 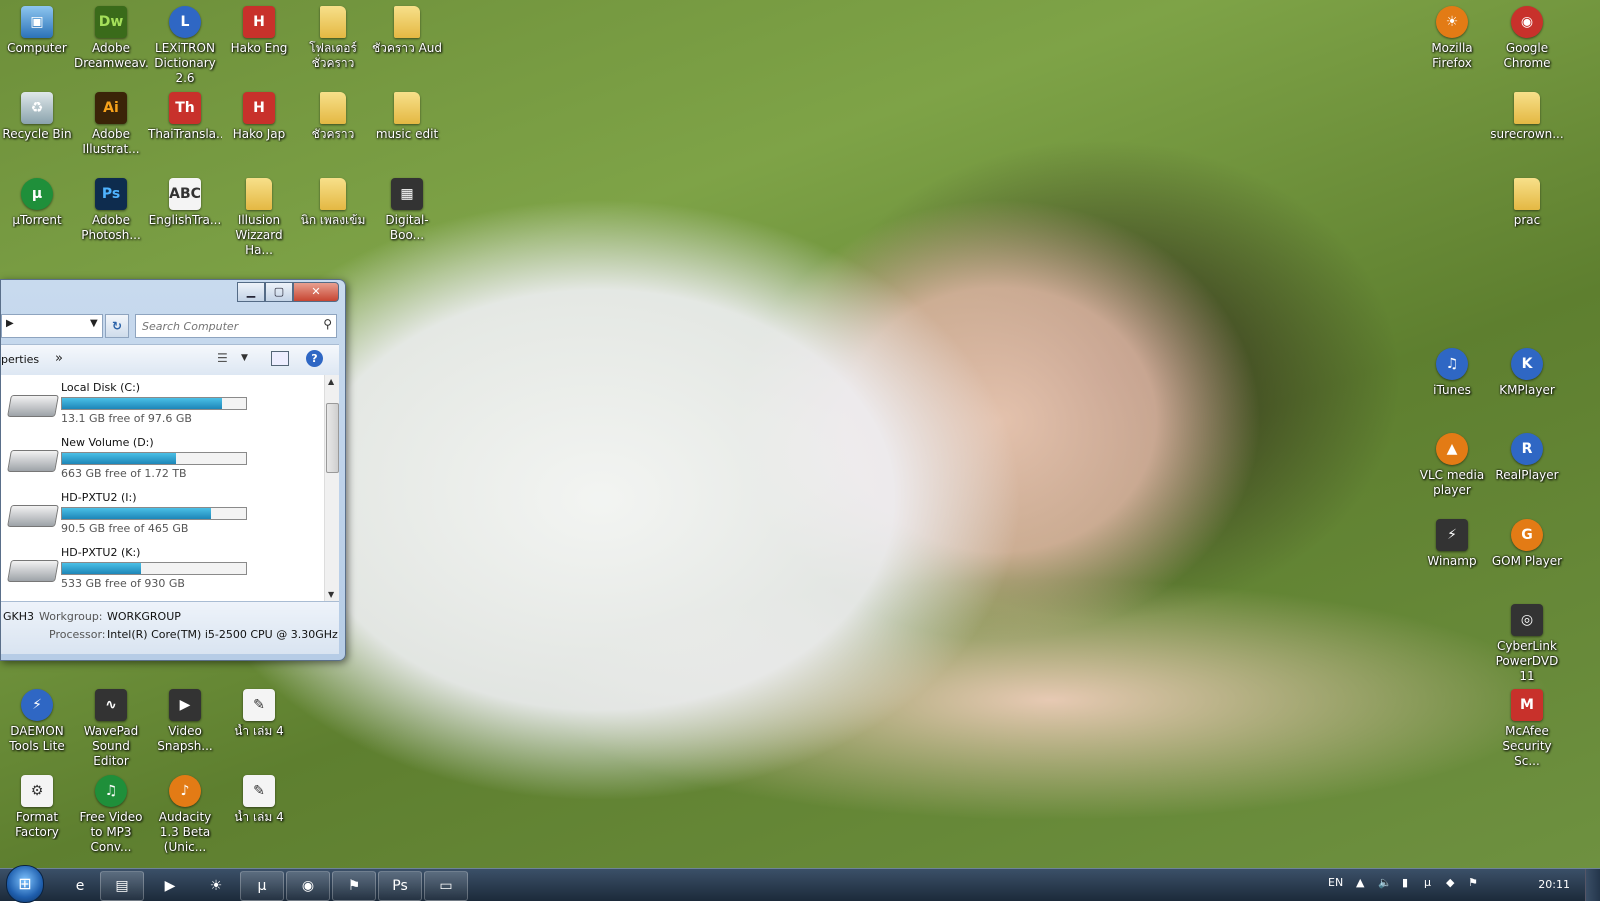 What do you see at coordinates (1452, 482) in the screenshot?
I see `icon-label: VLC media player` at bounding box center [1452, 482].